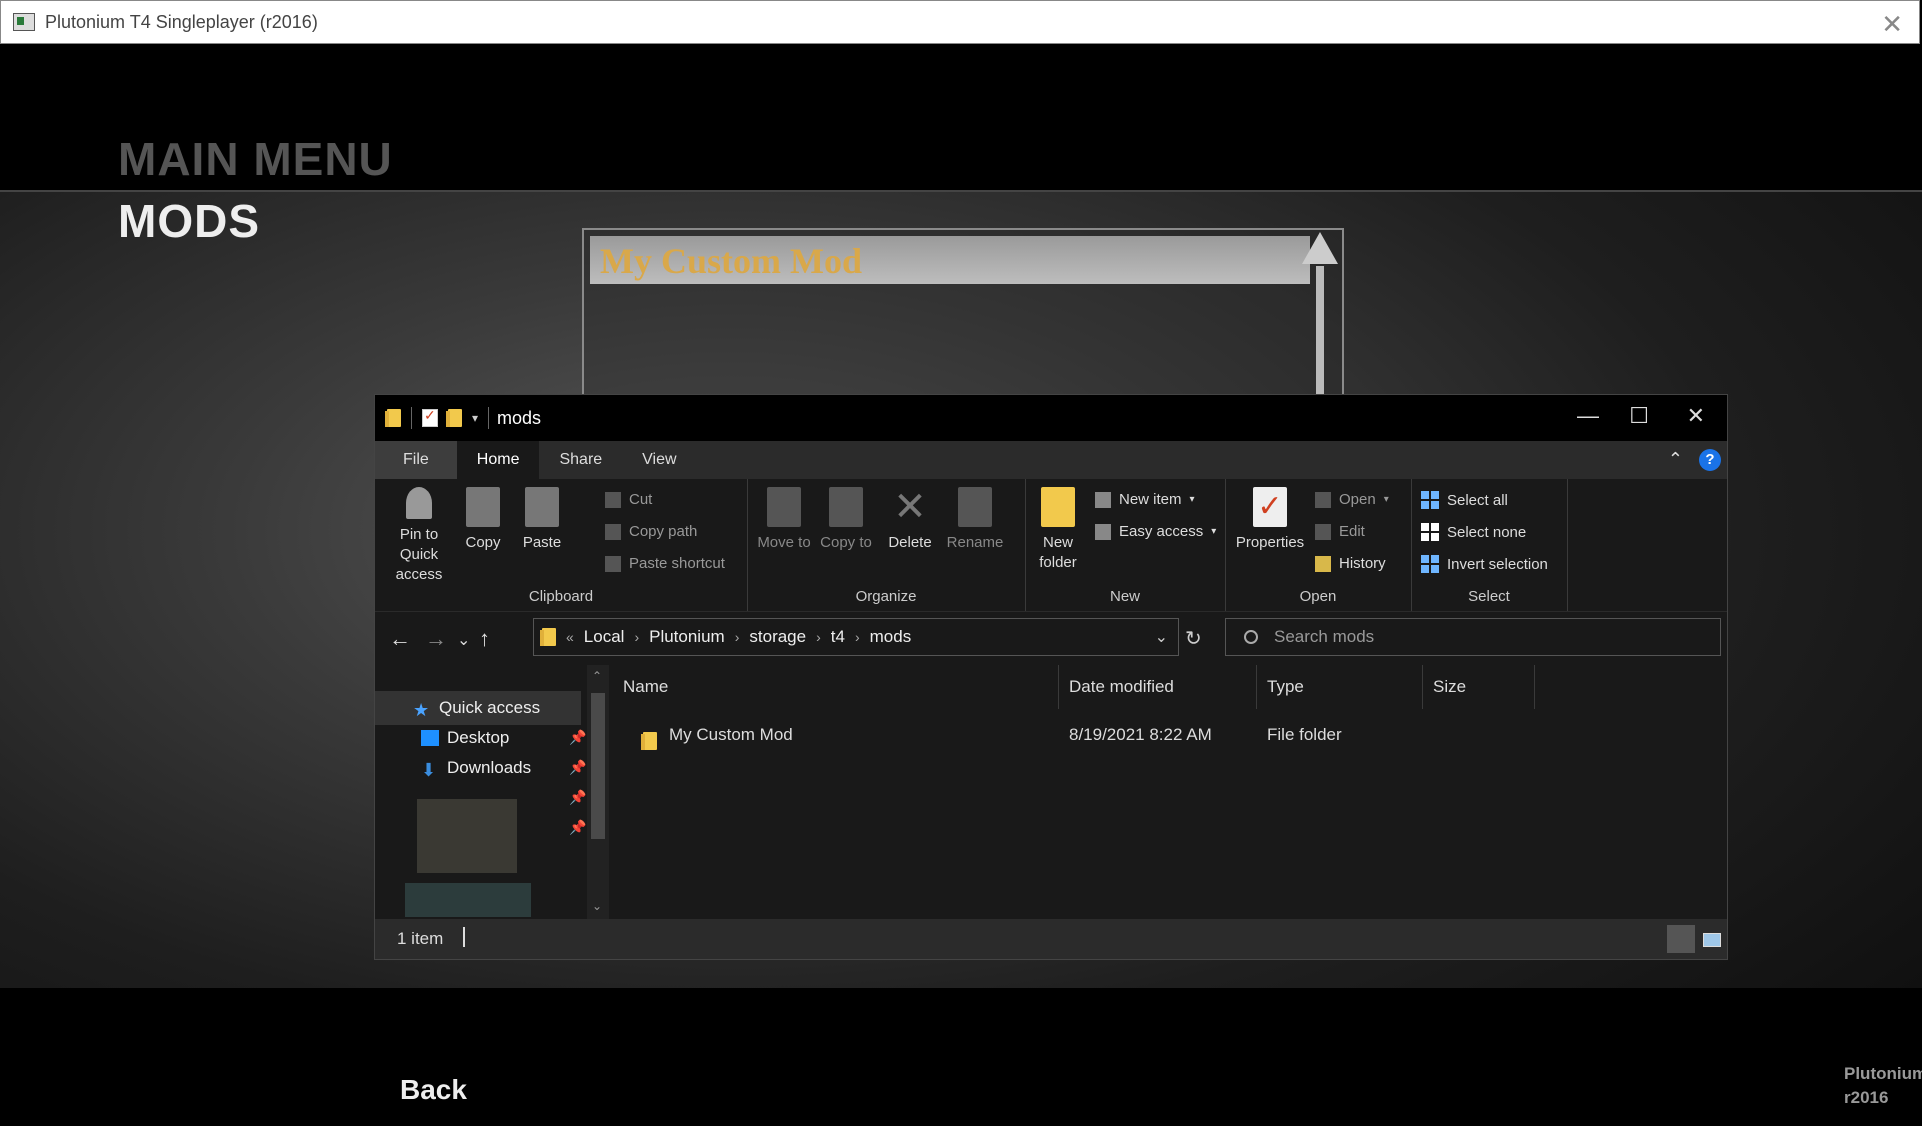  Describe the element at coordinates (1639, 416) in the screenshot. I see `maximize-button: ☐` at that location.